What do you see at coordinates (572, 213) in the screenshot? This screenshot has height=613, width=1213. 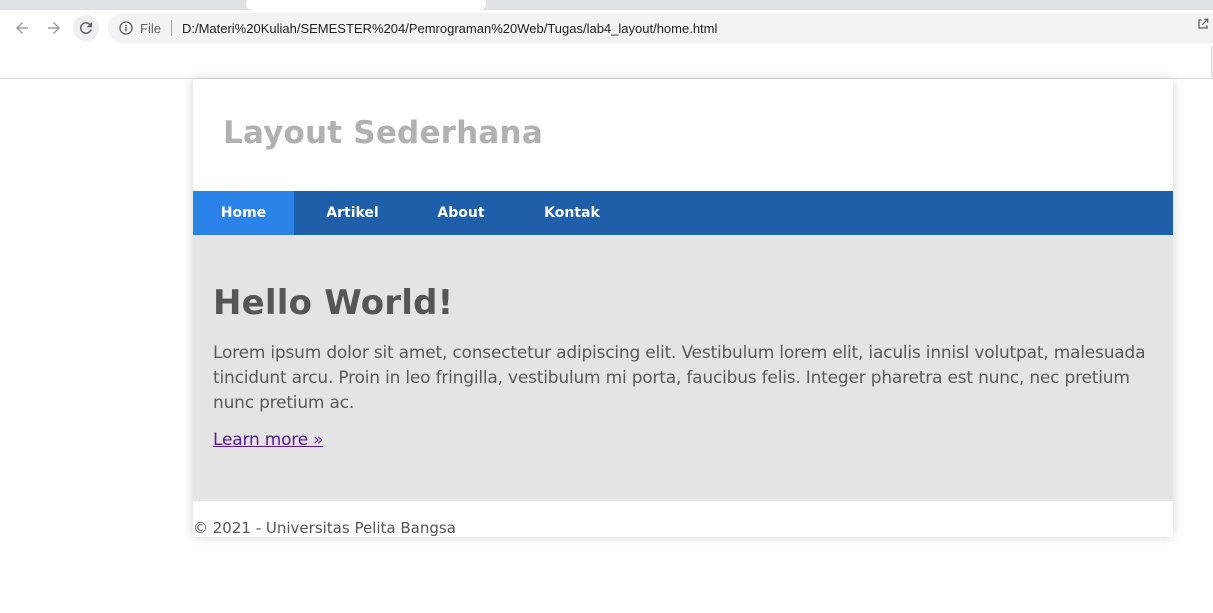 I see `nav-item-kontak: Kontak` at bounding box center [572, 213].